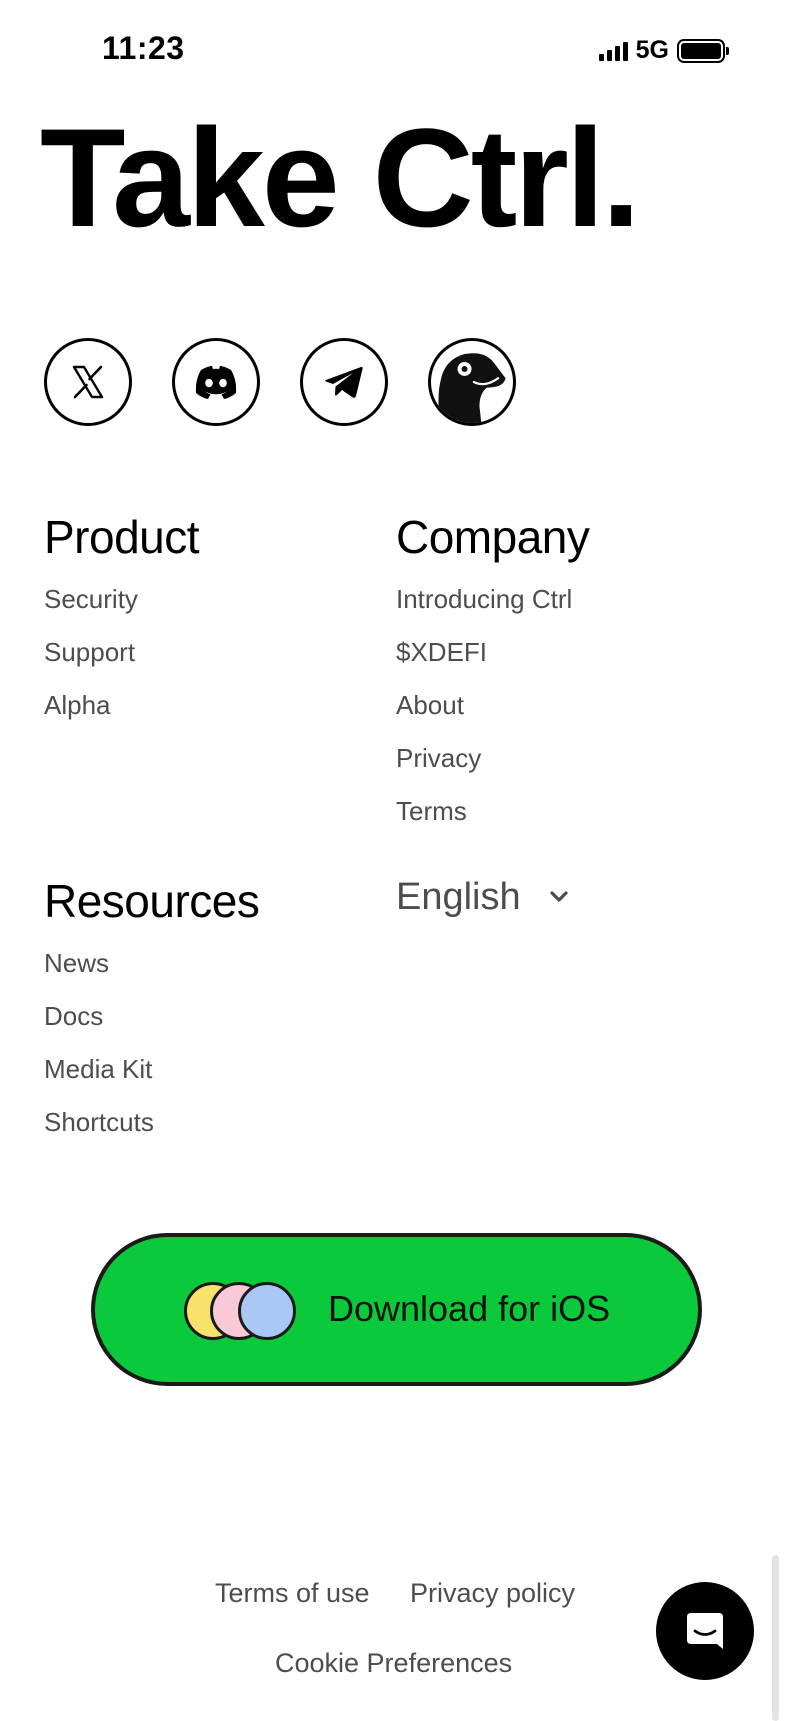 This screenshot has height=1721, width=795. I want to click on resources-section: Resources News Docs Media Kit Shortcuts, so click(152, 1005).